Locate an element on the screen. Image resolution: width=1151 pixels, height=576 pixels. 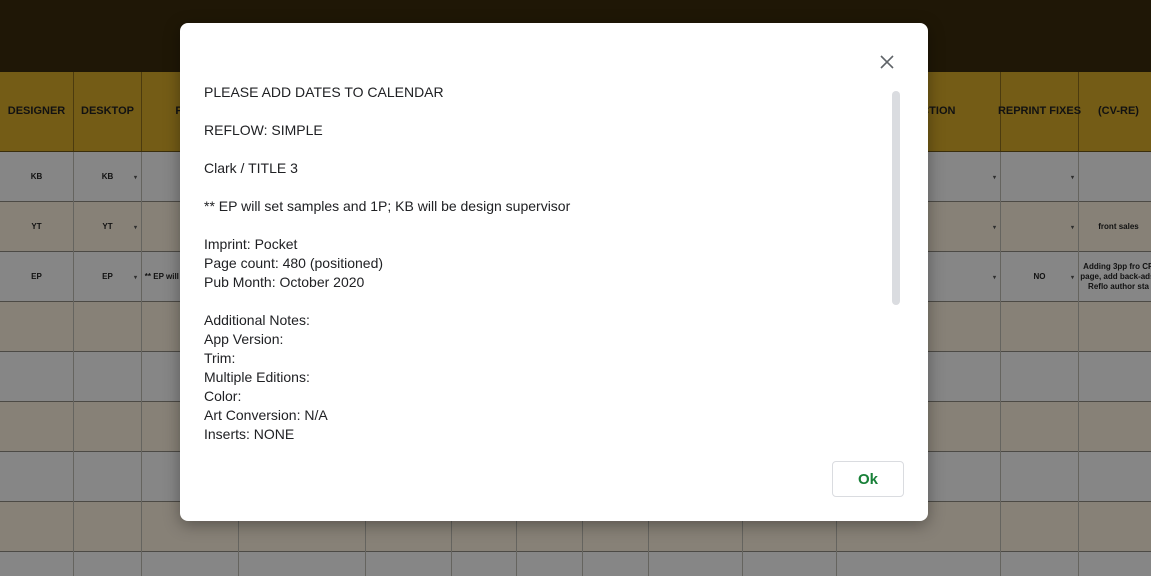
note-paragraph: PLEASE ADD DATES TO CALENDAR is located at coordinates (544, 92).